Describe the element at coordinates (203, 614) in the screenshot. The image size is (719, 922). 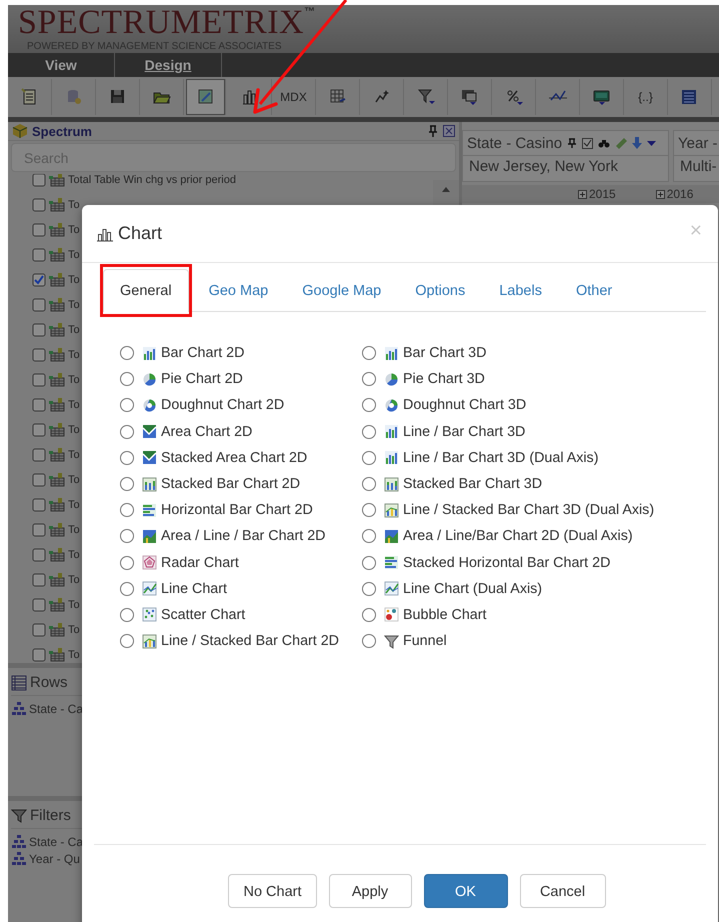
I see `option-label: Scatter Chart` at that location.